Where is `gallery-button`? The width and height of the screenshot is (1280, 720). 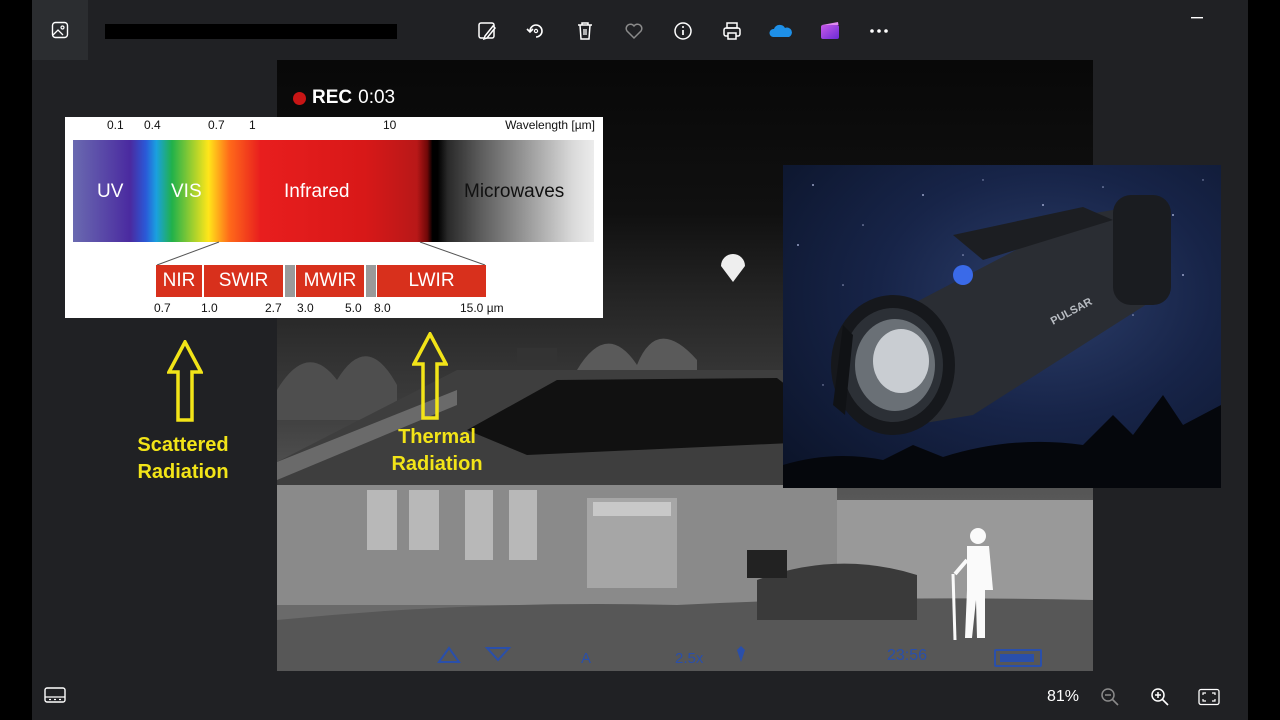 gallery-button is located at coordinates (60, 30).